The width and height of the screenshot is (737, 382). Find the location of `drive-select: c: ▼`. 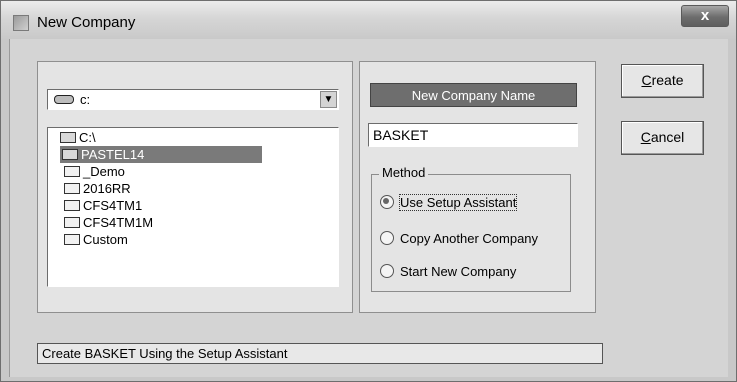

drive-select: c: ▼ is located at coordinates (193, 99).